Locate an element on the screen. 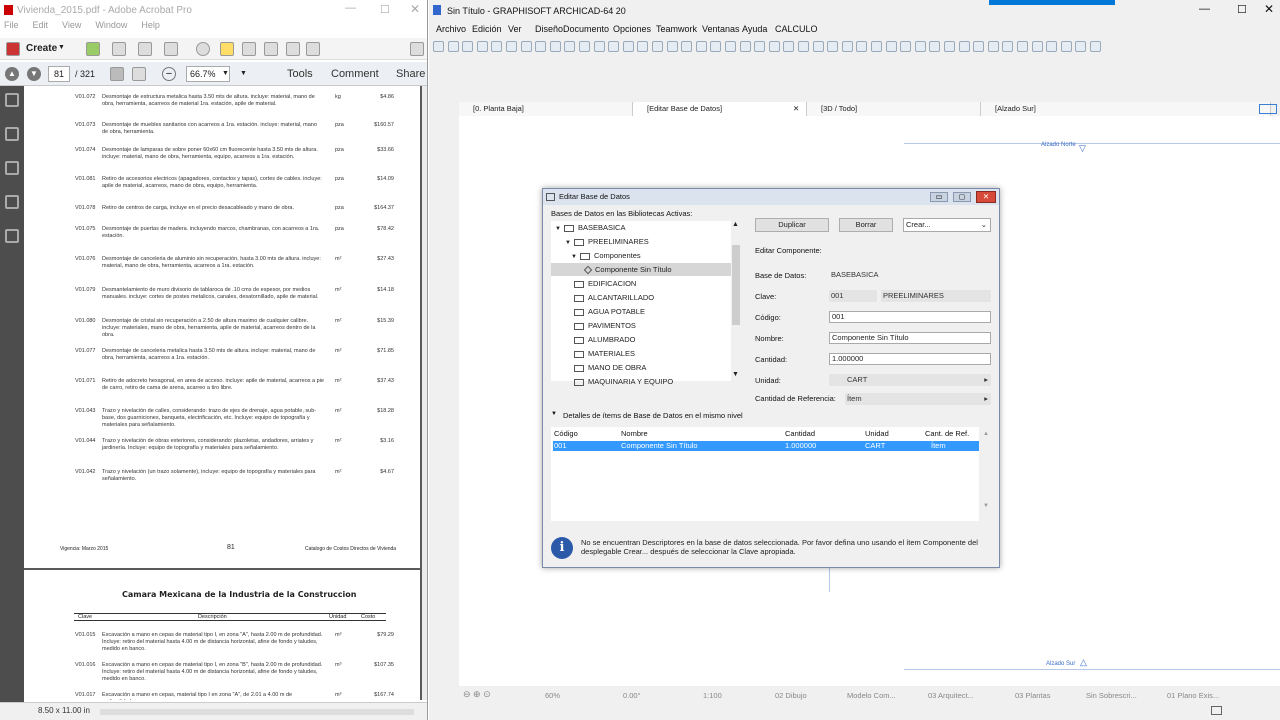 The image size is (1280, 720). dialog-minimize-icon: ▭ is located at coordinates (939, 197).